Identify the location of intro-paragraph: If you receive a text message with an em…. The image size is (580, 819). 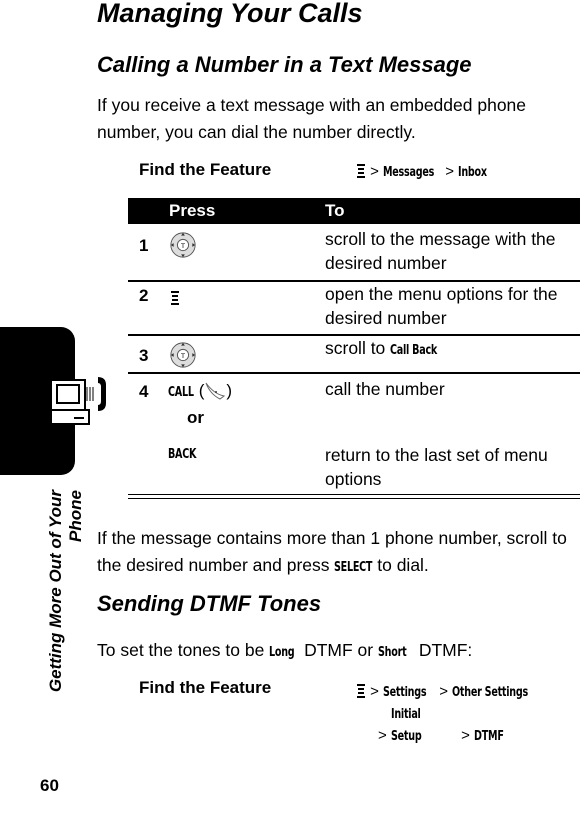
(312, 118).